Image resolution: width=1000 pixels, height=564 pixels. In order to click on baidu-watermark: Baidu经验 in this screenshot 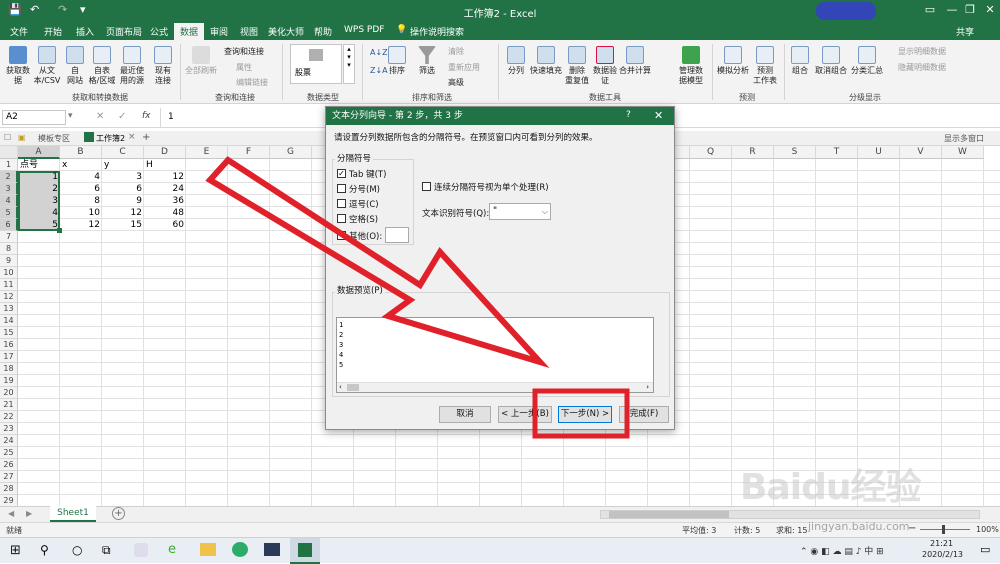, I will do `click(830, 484)`.